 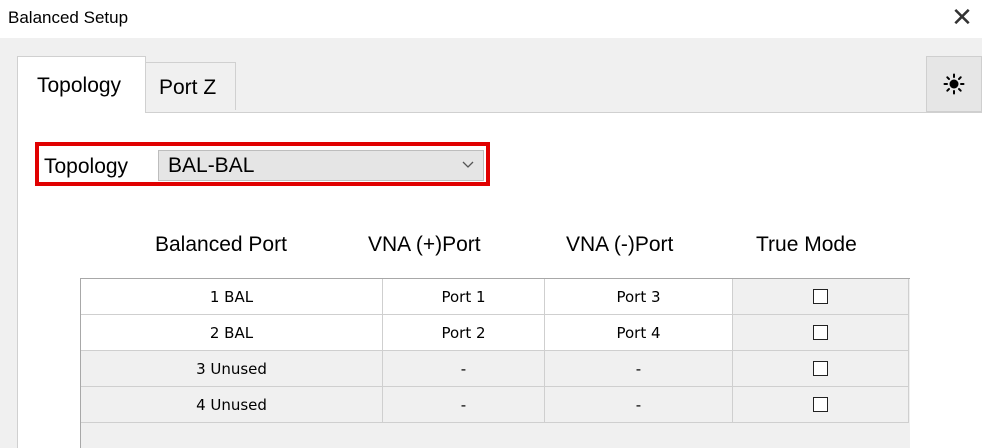 I want to click on vna-plus-port-cell: Port 1, so click(x=464, y=297).